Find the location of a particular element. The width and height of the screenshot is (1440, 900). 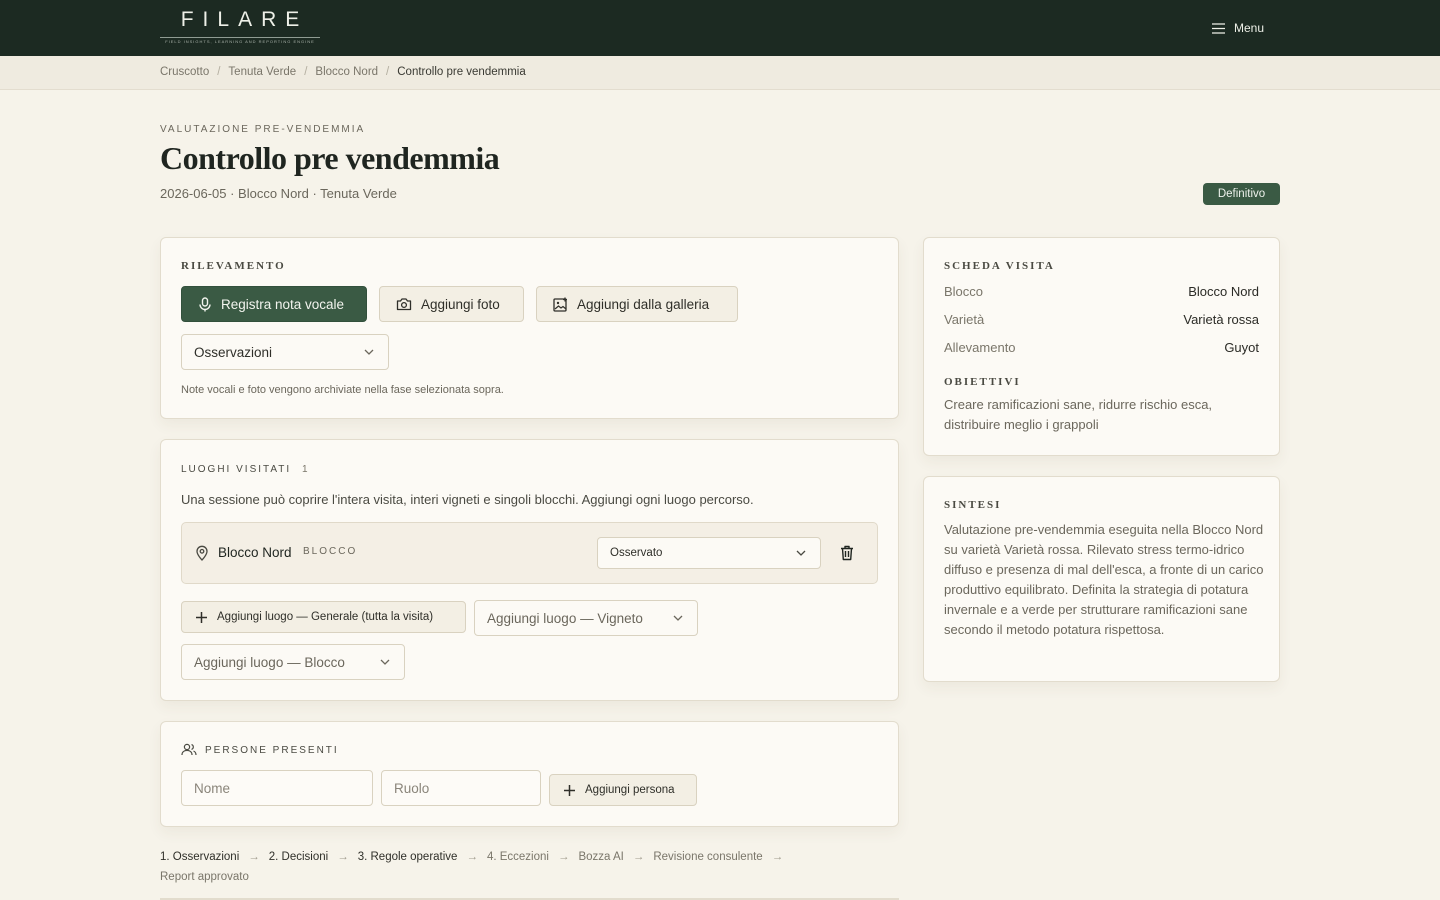

place-status-select: Osservato is located at coordinates (709, 553).